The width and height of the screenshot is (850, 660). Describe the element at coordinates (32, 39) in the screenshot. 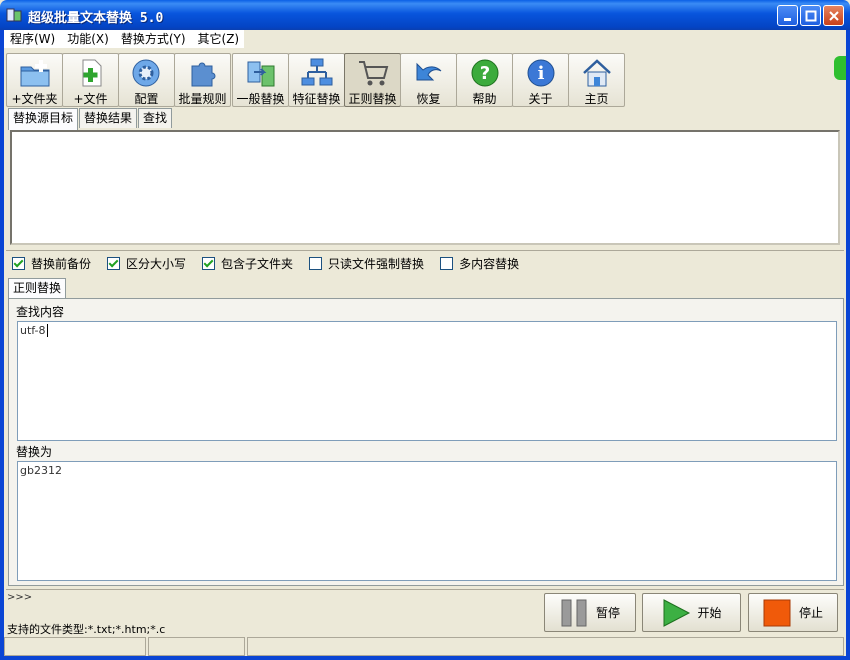

I see `menu-program: 程序(W)` at that location.